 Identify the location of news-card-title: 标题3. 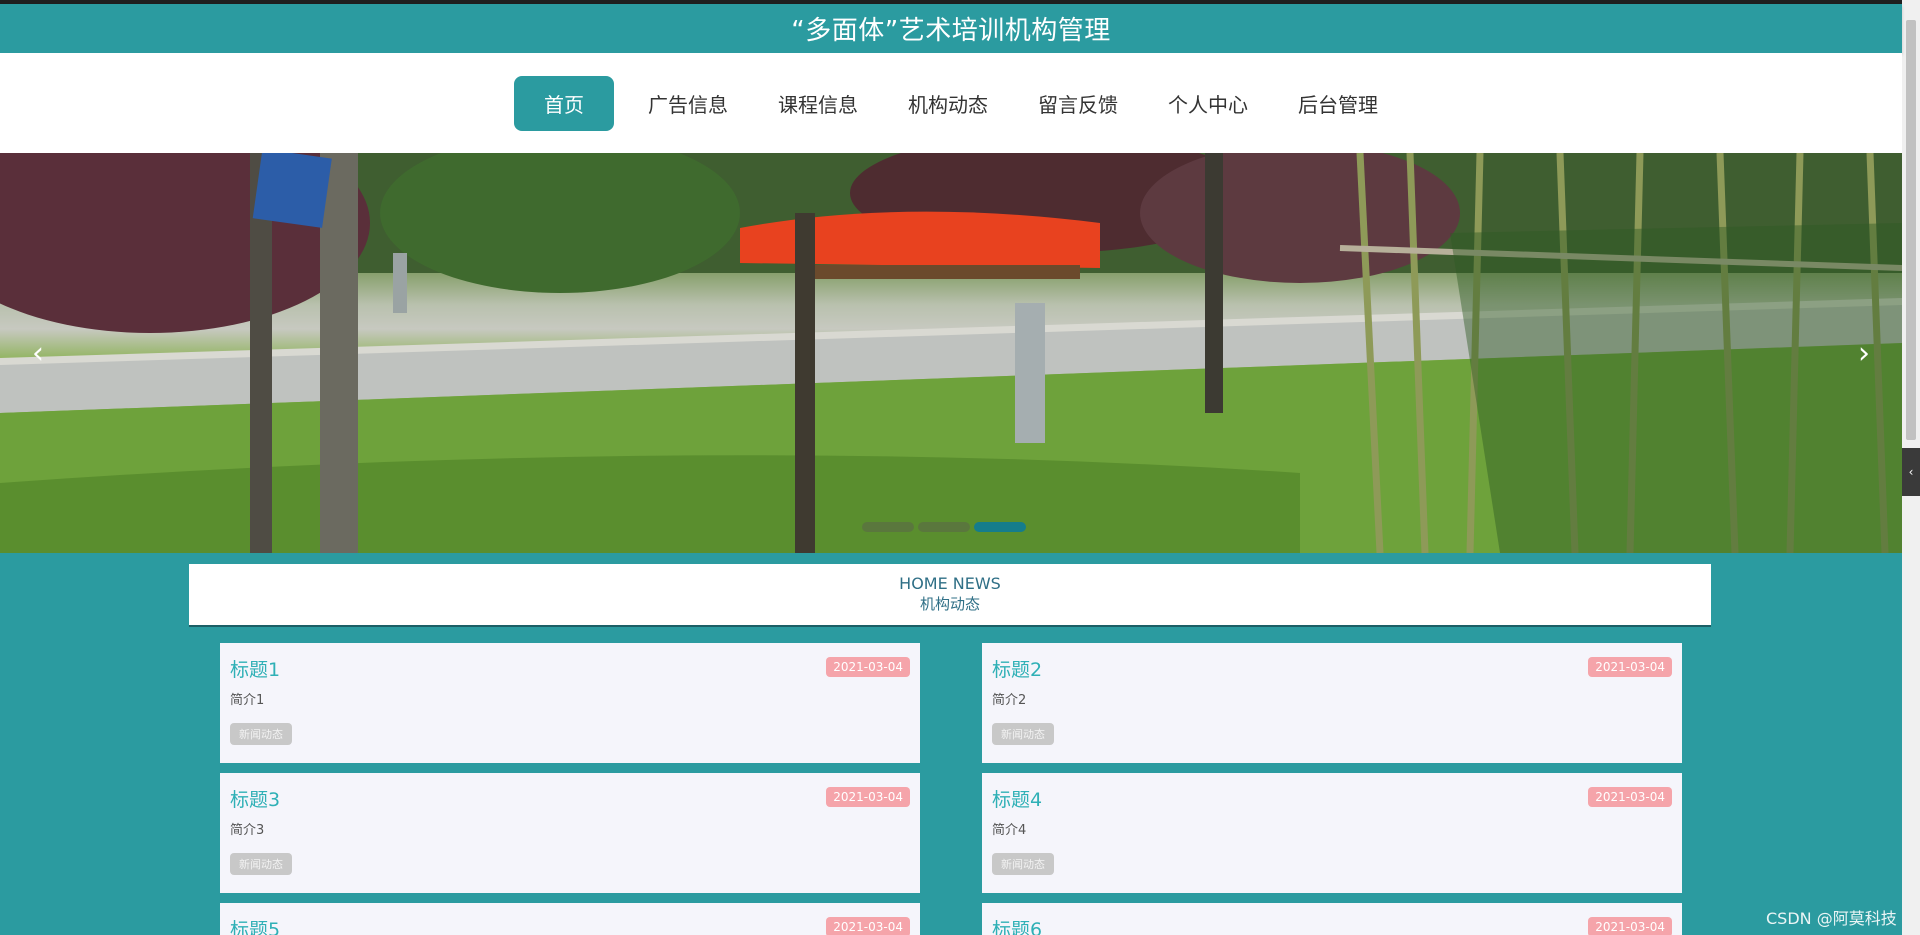
(255, 798).